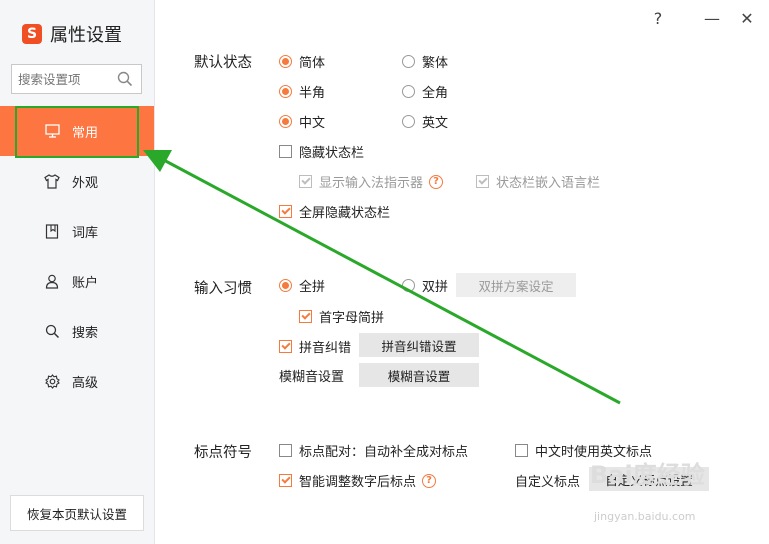 This screenshot has height=544, width=769. What do you see at coordinates (647, 475) in the screenshot?
I see `watermark: Bai度经验` at bounding box center [647, 475].